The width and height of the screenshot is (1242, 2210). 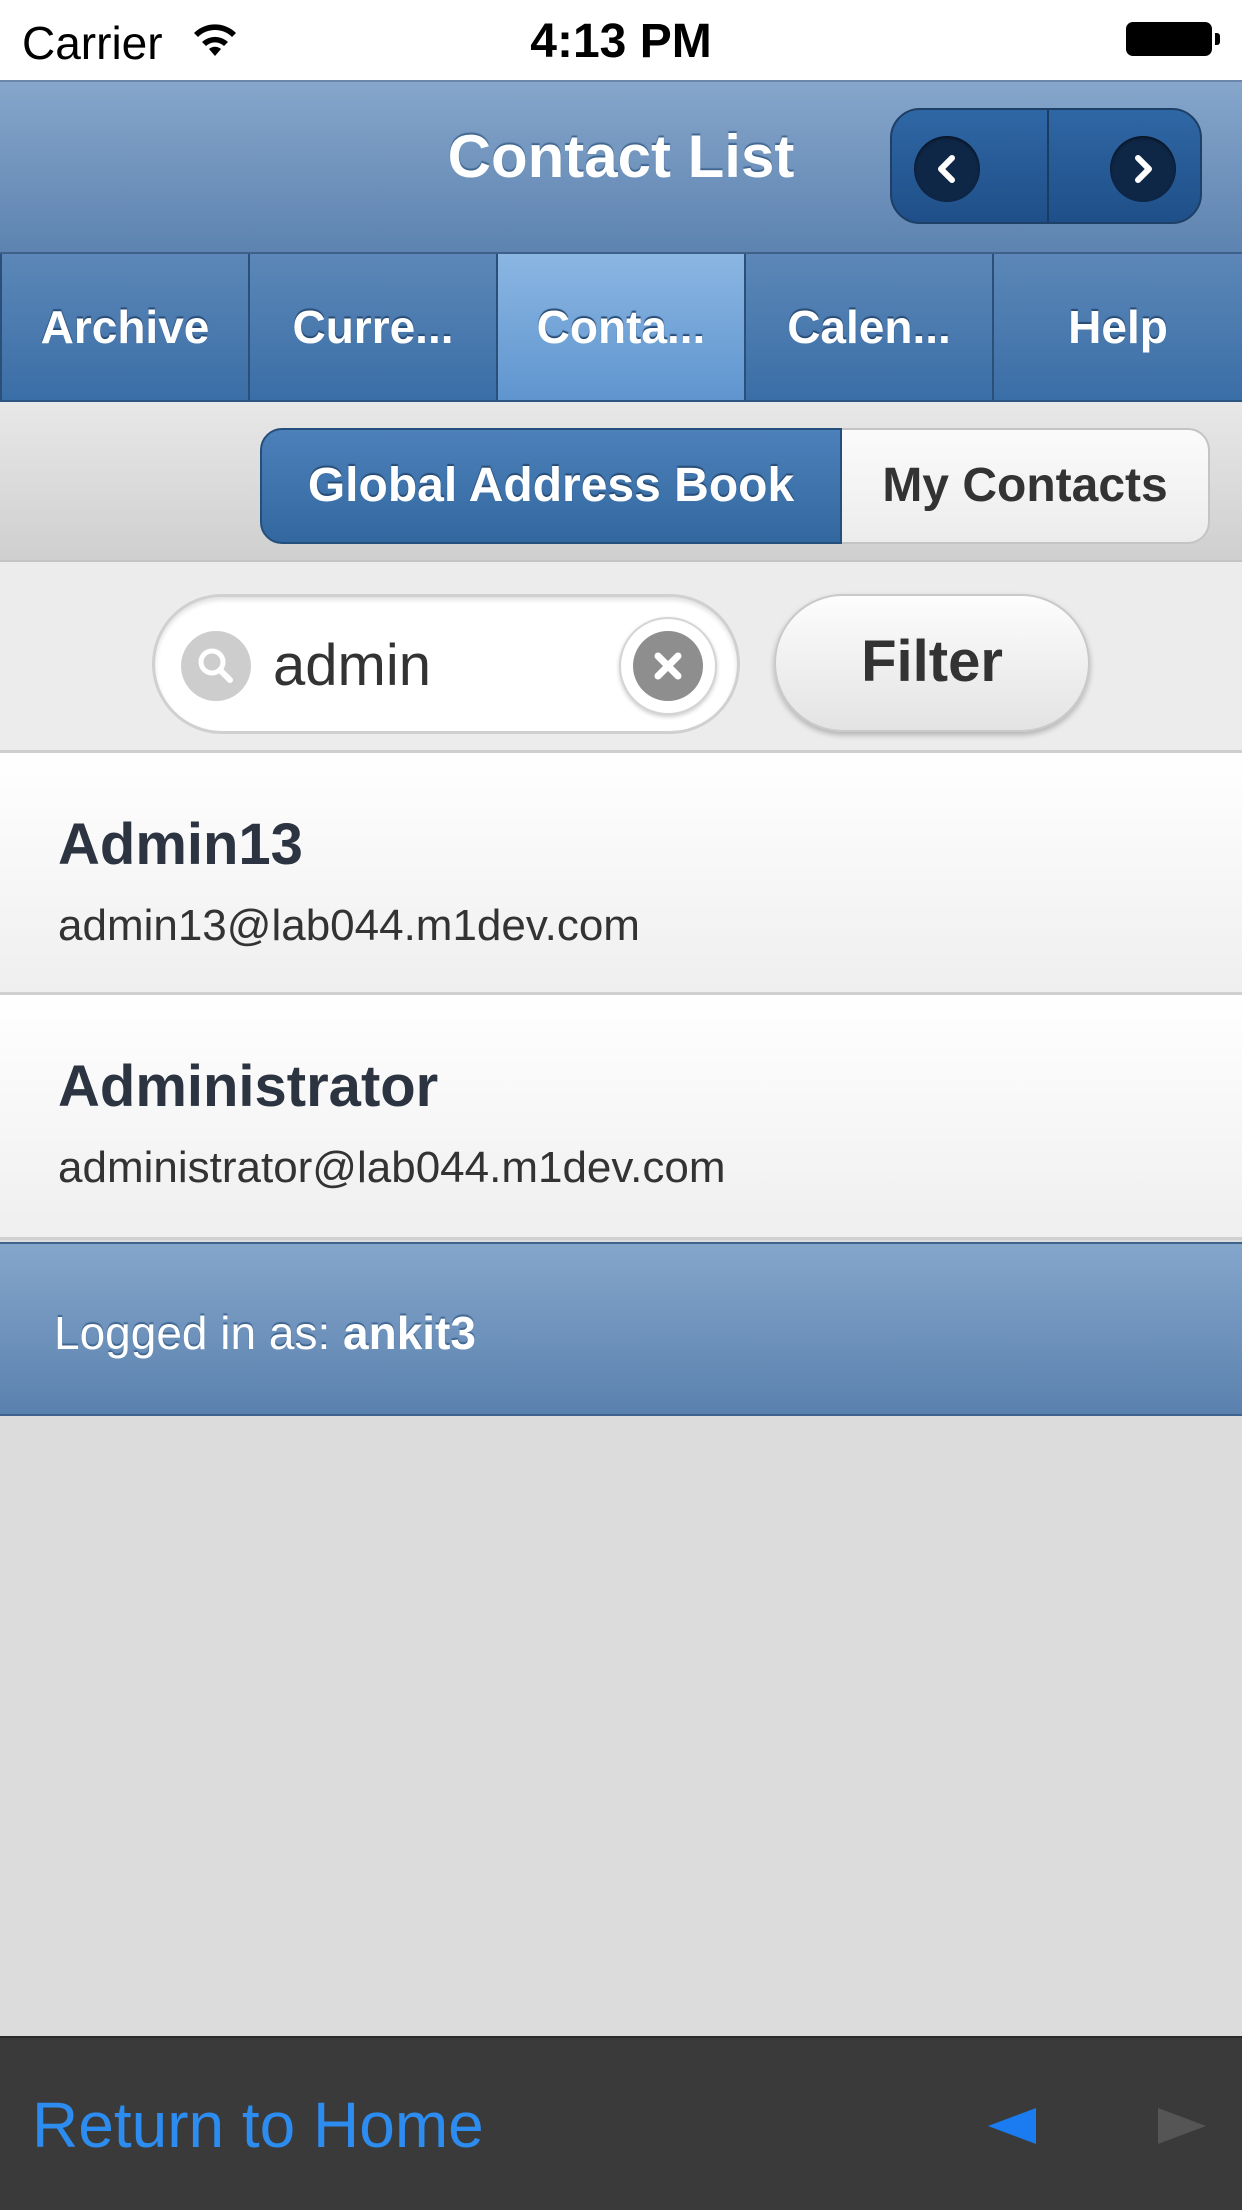 I want to click on address-book-switcher: Global Address Book My Contacts, so click(x=621, y=482).